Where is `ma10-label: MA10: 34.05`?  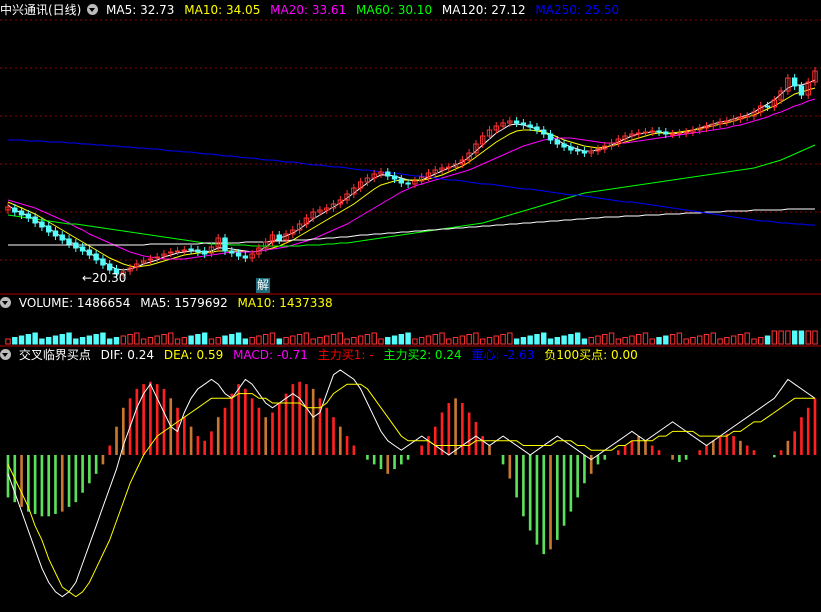
ma10-label: MA10: 34.05 is located at coordinates (222, 10).